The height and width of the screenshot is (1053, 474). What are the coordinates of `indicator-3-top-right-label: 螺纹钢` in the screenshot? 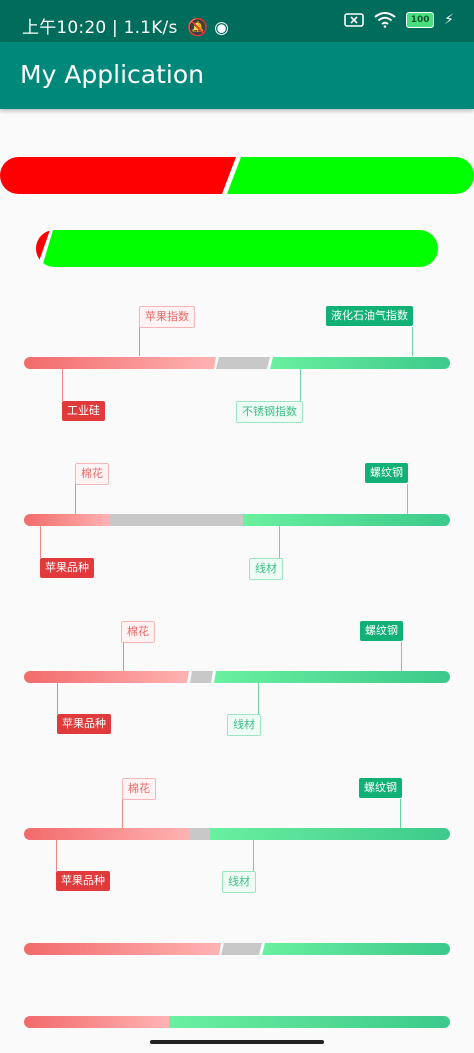 It's located at (381, 631).